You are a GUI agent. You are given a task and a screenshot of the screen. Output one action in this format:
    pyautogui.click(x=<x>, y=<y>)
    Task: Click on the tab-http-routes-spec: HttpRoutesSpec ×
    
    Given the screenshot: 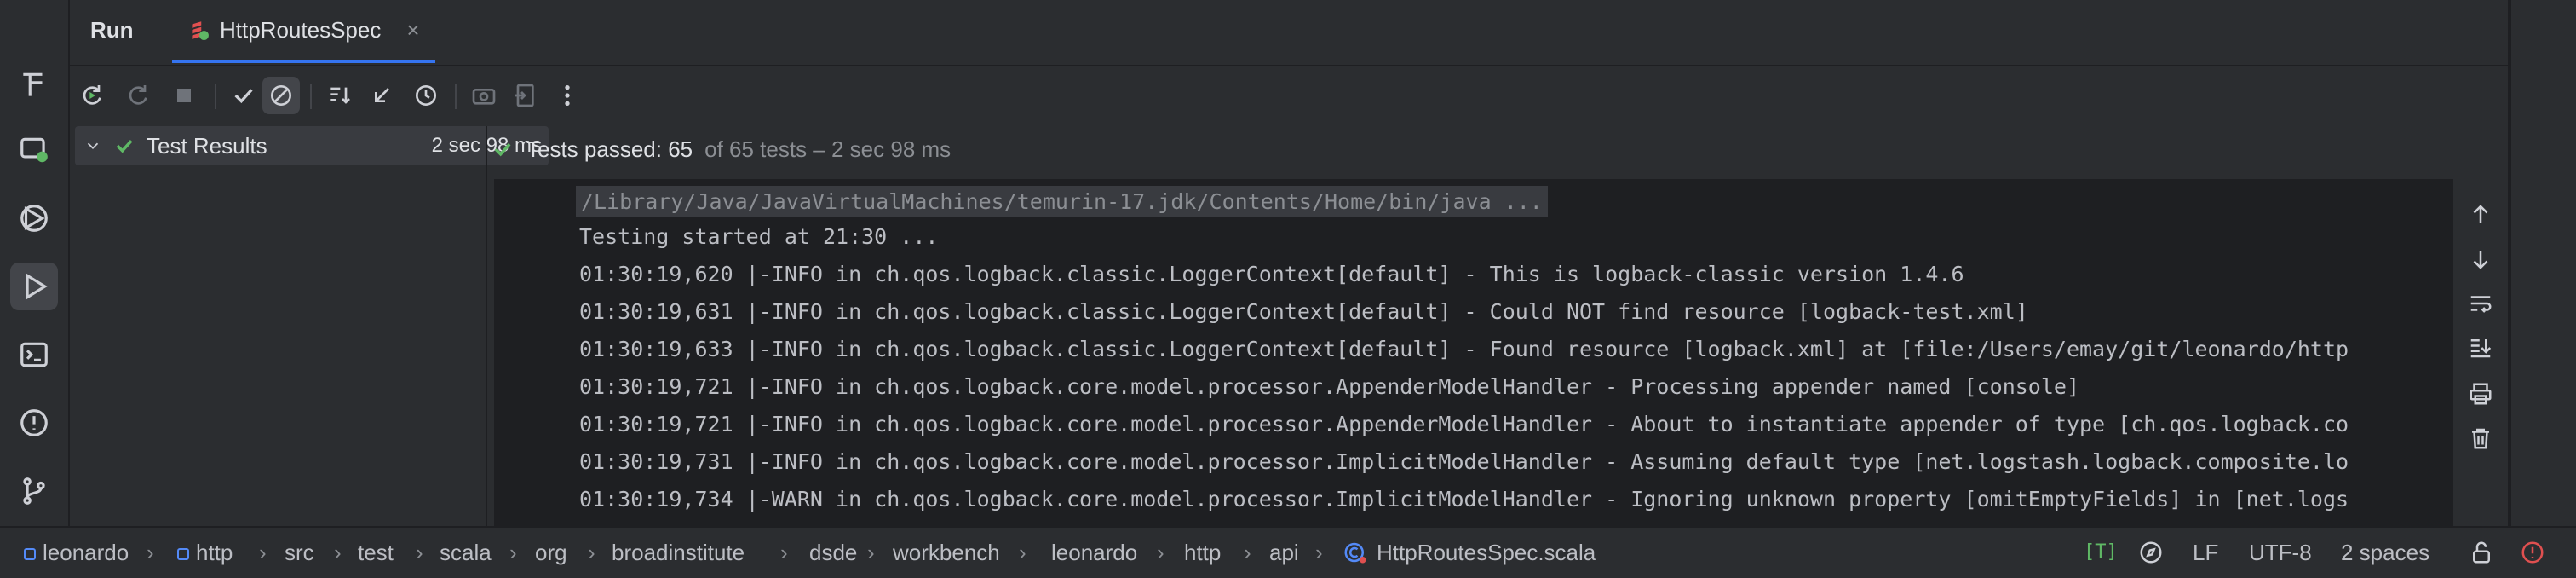 What is the action you would take?
    pyautogui.click(x=303, y=31)
    